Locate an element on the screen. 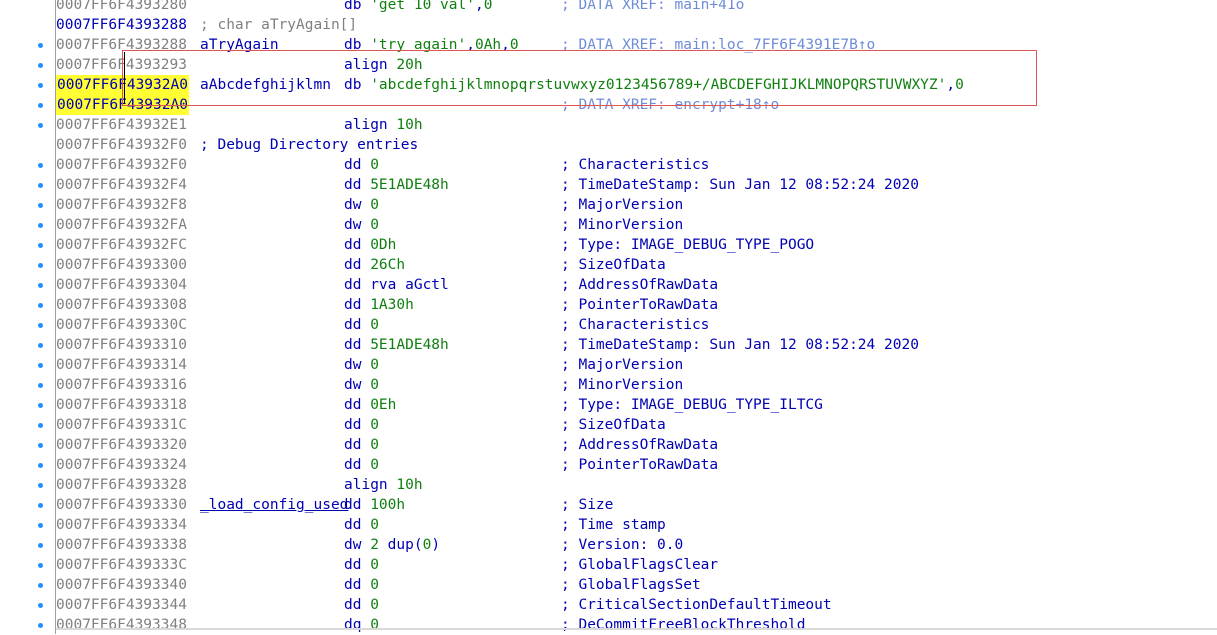  listing-row: 0007FF6F4393328 align 10h is located at coordinates (608, 485).